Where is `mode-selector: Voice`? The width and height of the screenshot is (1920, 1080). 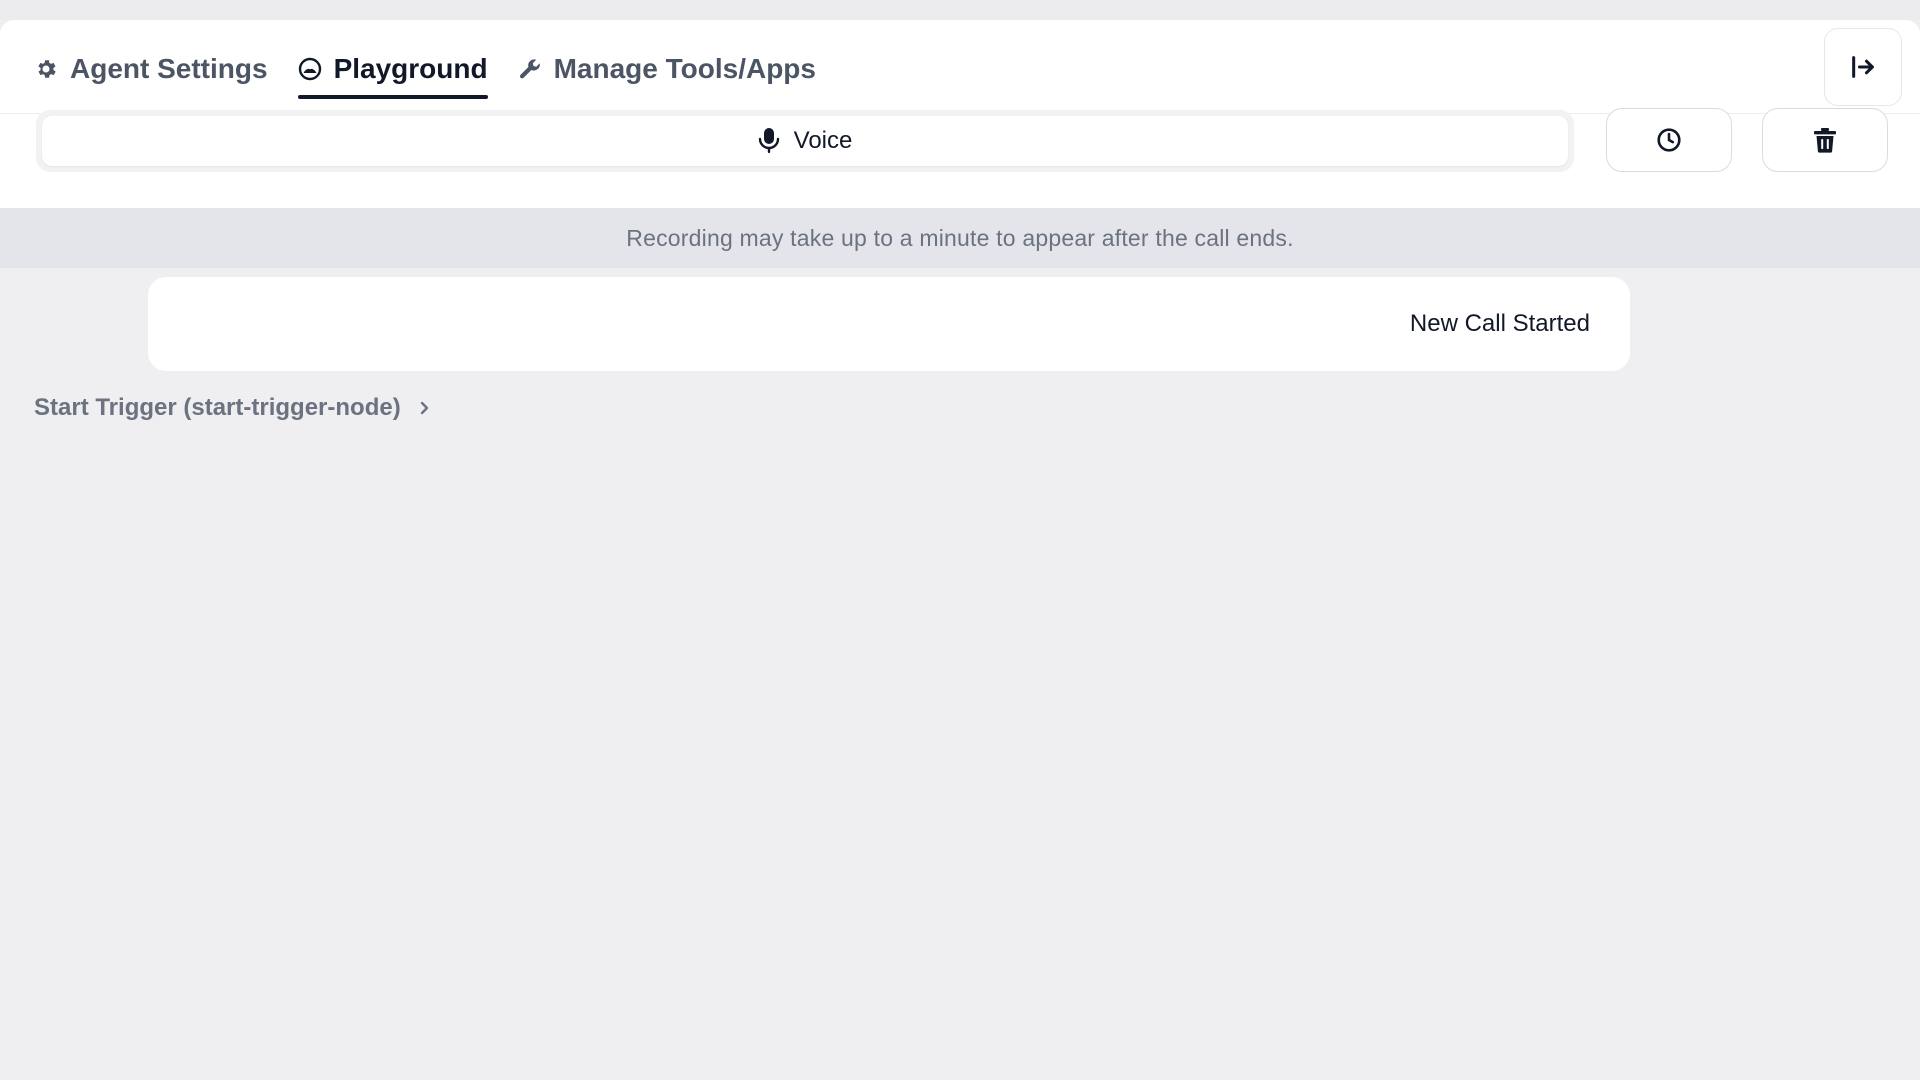 mode-selector: Voice is located at coordinates (805, 141).